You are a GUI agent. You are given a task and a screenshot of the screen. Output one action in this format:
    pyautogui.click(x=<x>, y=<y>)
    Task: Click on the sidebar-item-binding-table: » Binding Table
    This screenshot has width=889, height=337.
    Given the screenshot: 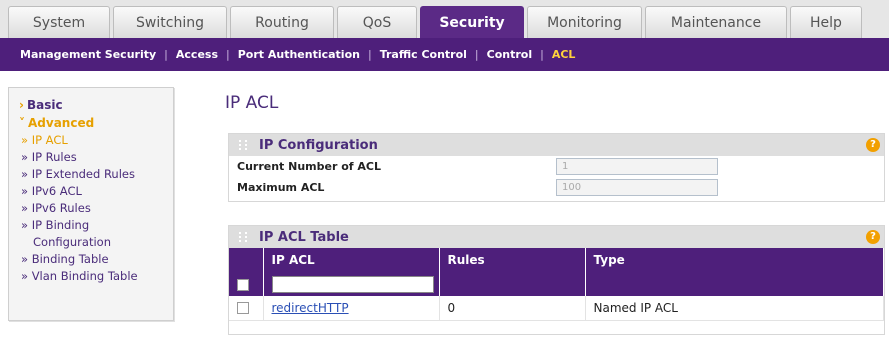 What is the action you would take?
    pyautogui.click(x=96, y=259)
    